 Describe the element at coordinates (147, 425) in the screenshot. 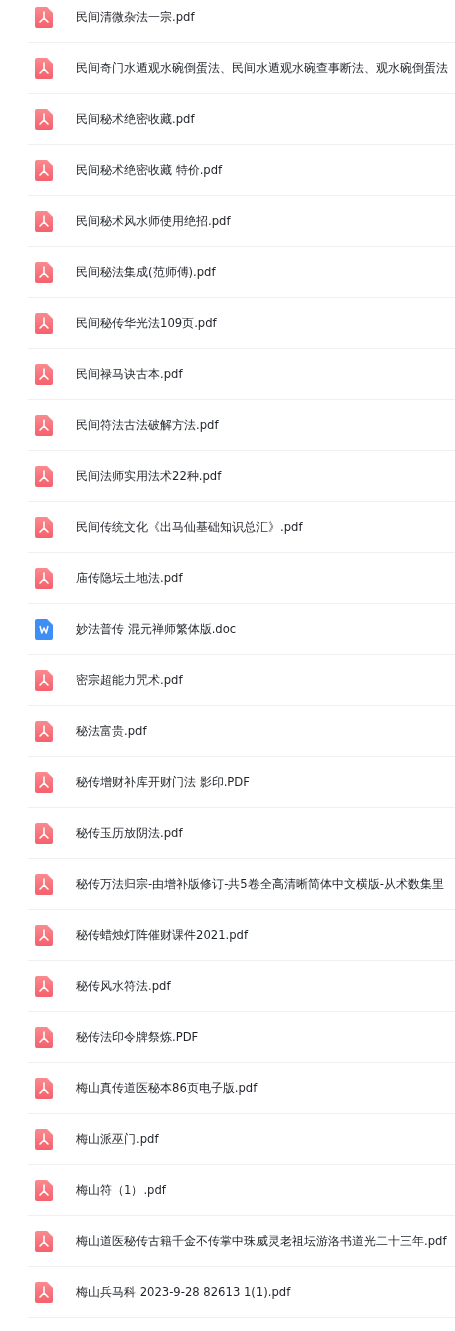

I see `file-name: 民间符法古法破解方法.pdf` at that location.